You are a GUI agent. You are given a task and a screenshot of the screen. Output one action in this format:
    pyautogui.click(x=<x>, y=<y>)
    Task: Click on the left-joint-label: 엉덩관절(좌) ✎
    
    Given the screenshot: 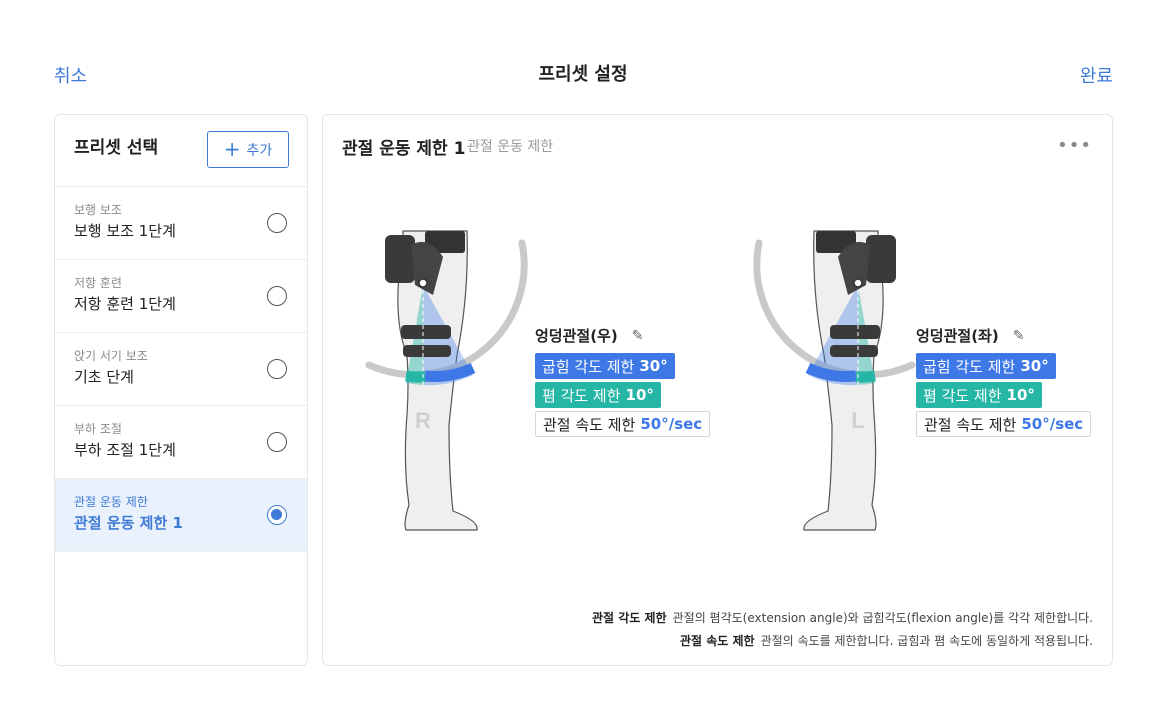 What is the action you would take?
    pyautogui.click(x=970, y=335)
    